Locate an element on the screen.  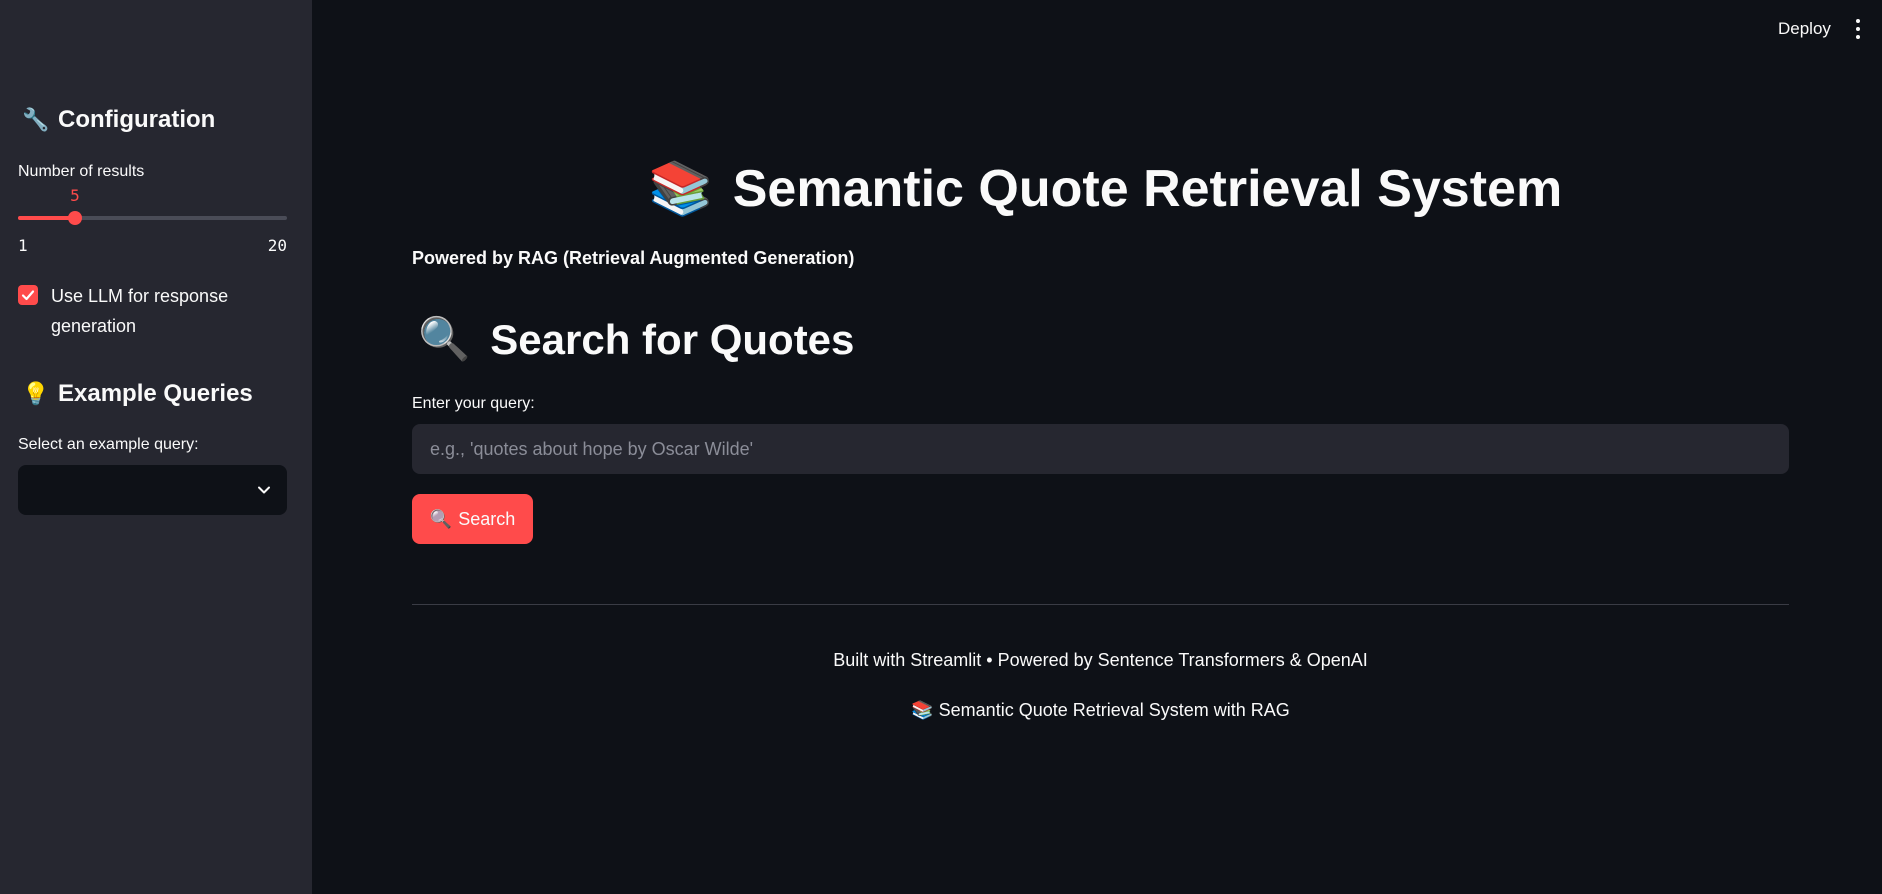
example-queries-heading: 💡 Example Queries is located at coordinates (137, 394).